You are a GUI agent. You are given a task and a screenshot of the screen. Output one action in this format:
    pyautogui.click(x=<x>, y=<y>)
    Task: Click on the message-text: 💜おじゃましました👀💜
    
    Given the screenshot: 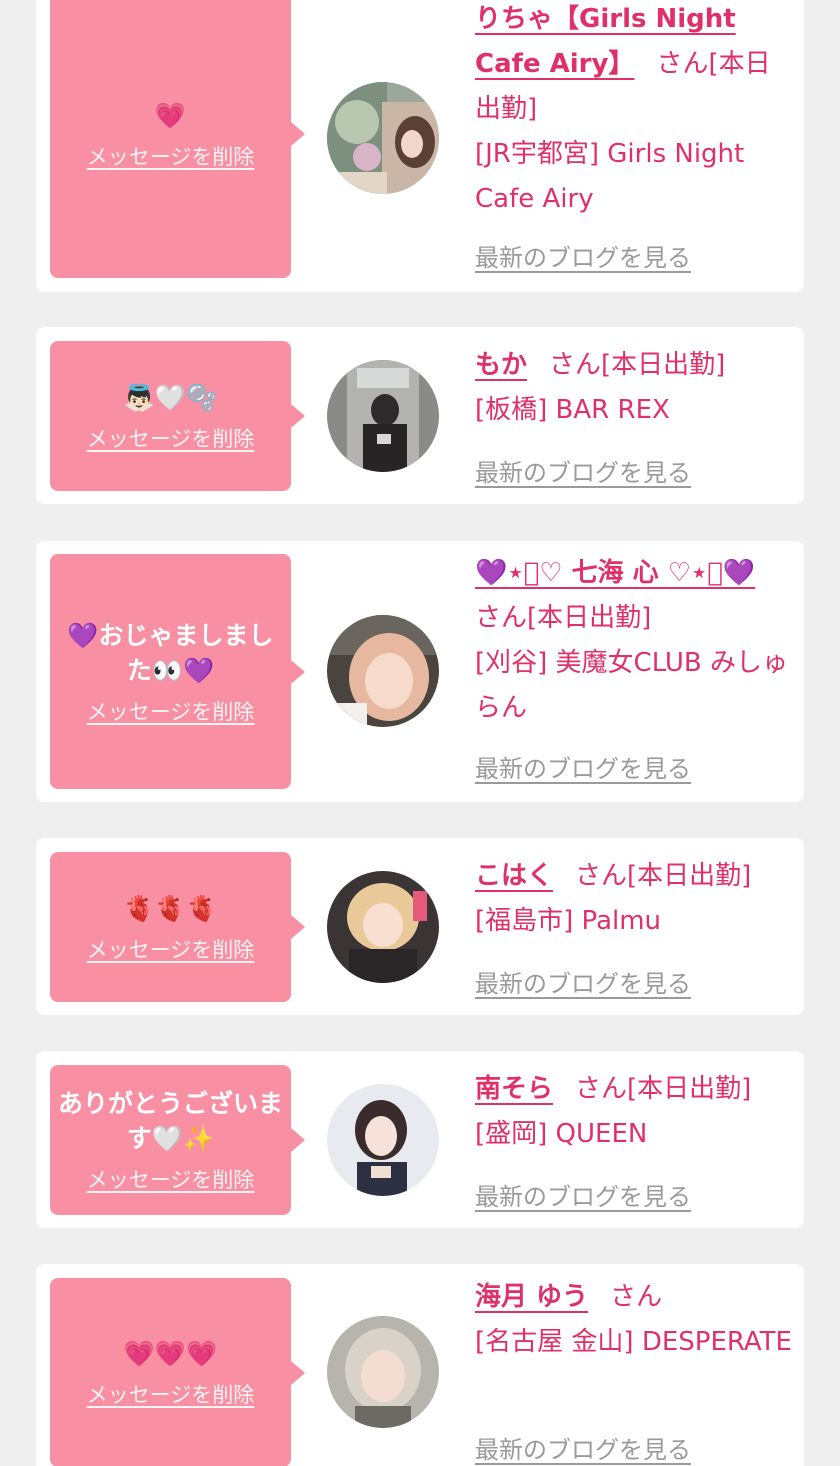 What is the action you would take?
    pyautogui.click(x=170, y=652)
    